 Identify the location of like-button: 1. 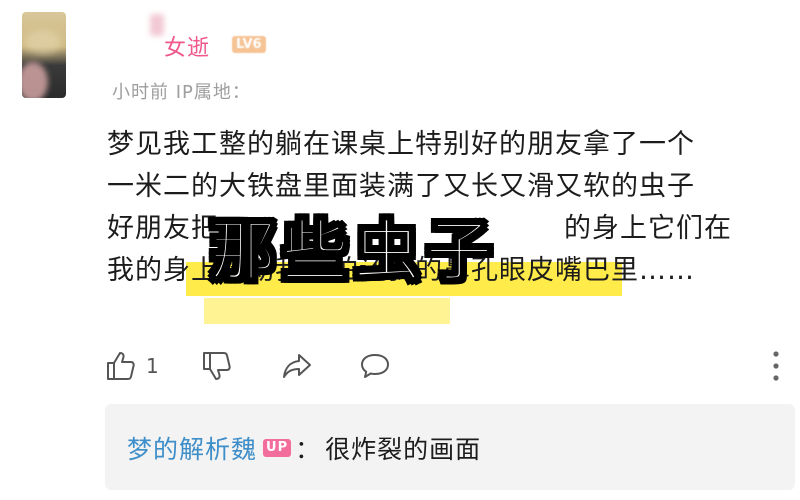
(131, 366).